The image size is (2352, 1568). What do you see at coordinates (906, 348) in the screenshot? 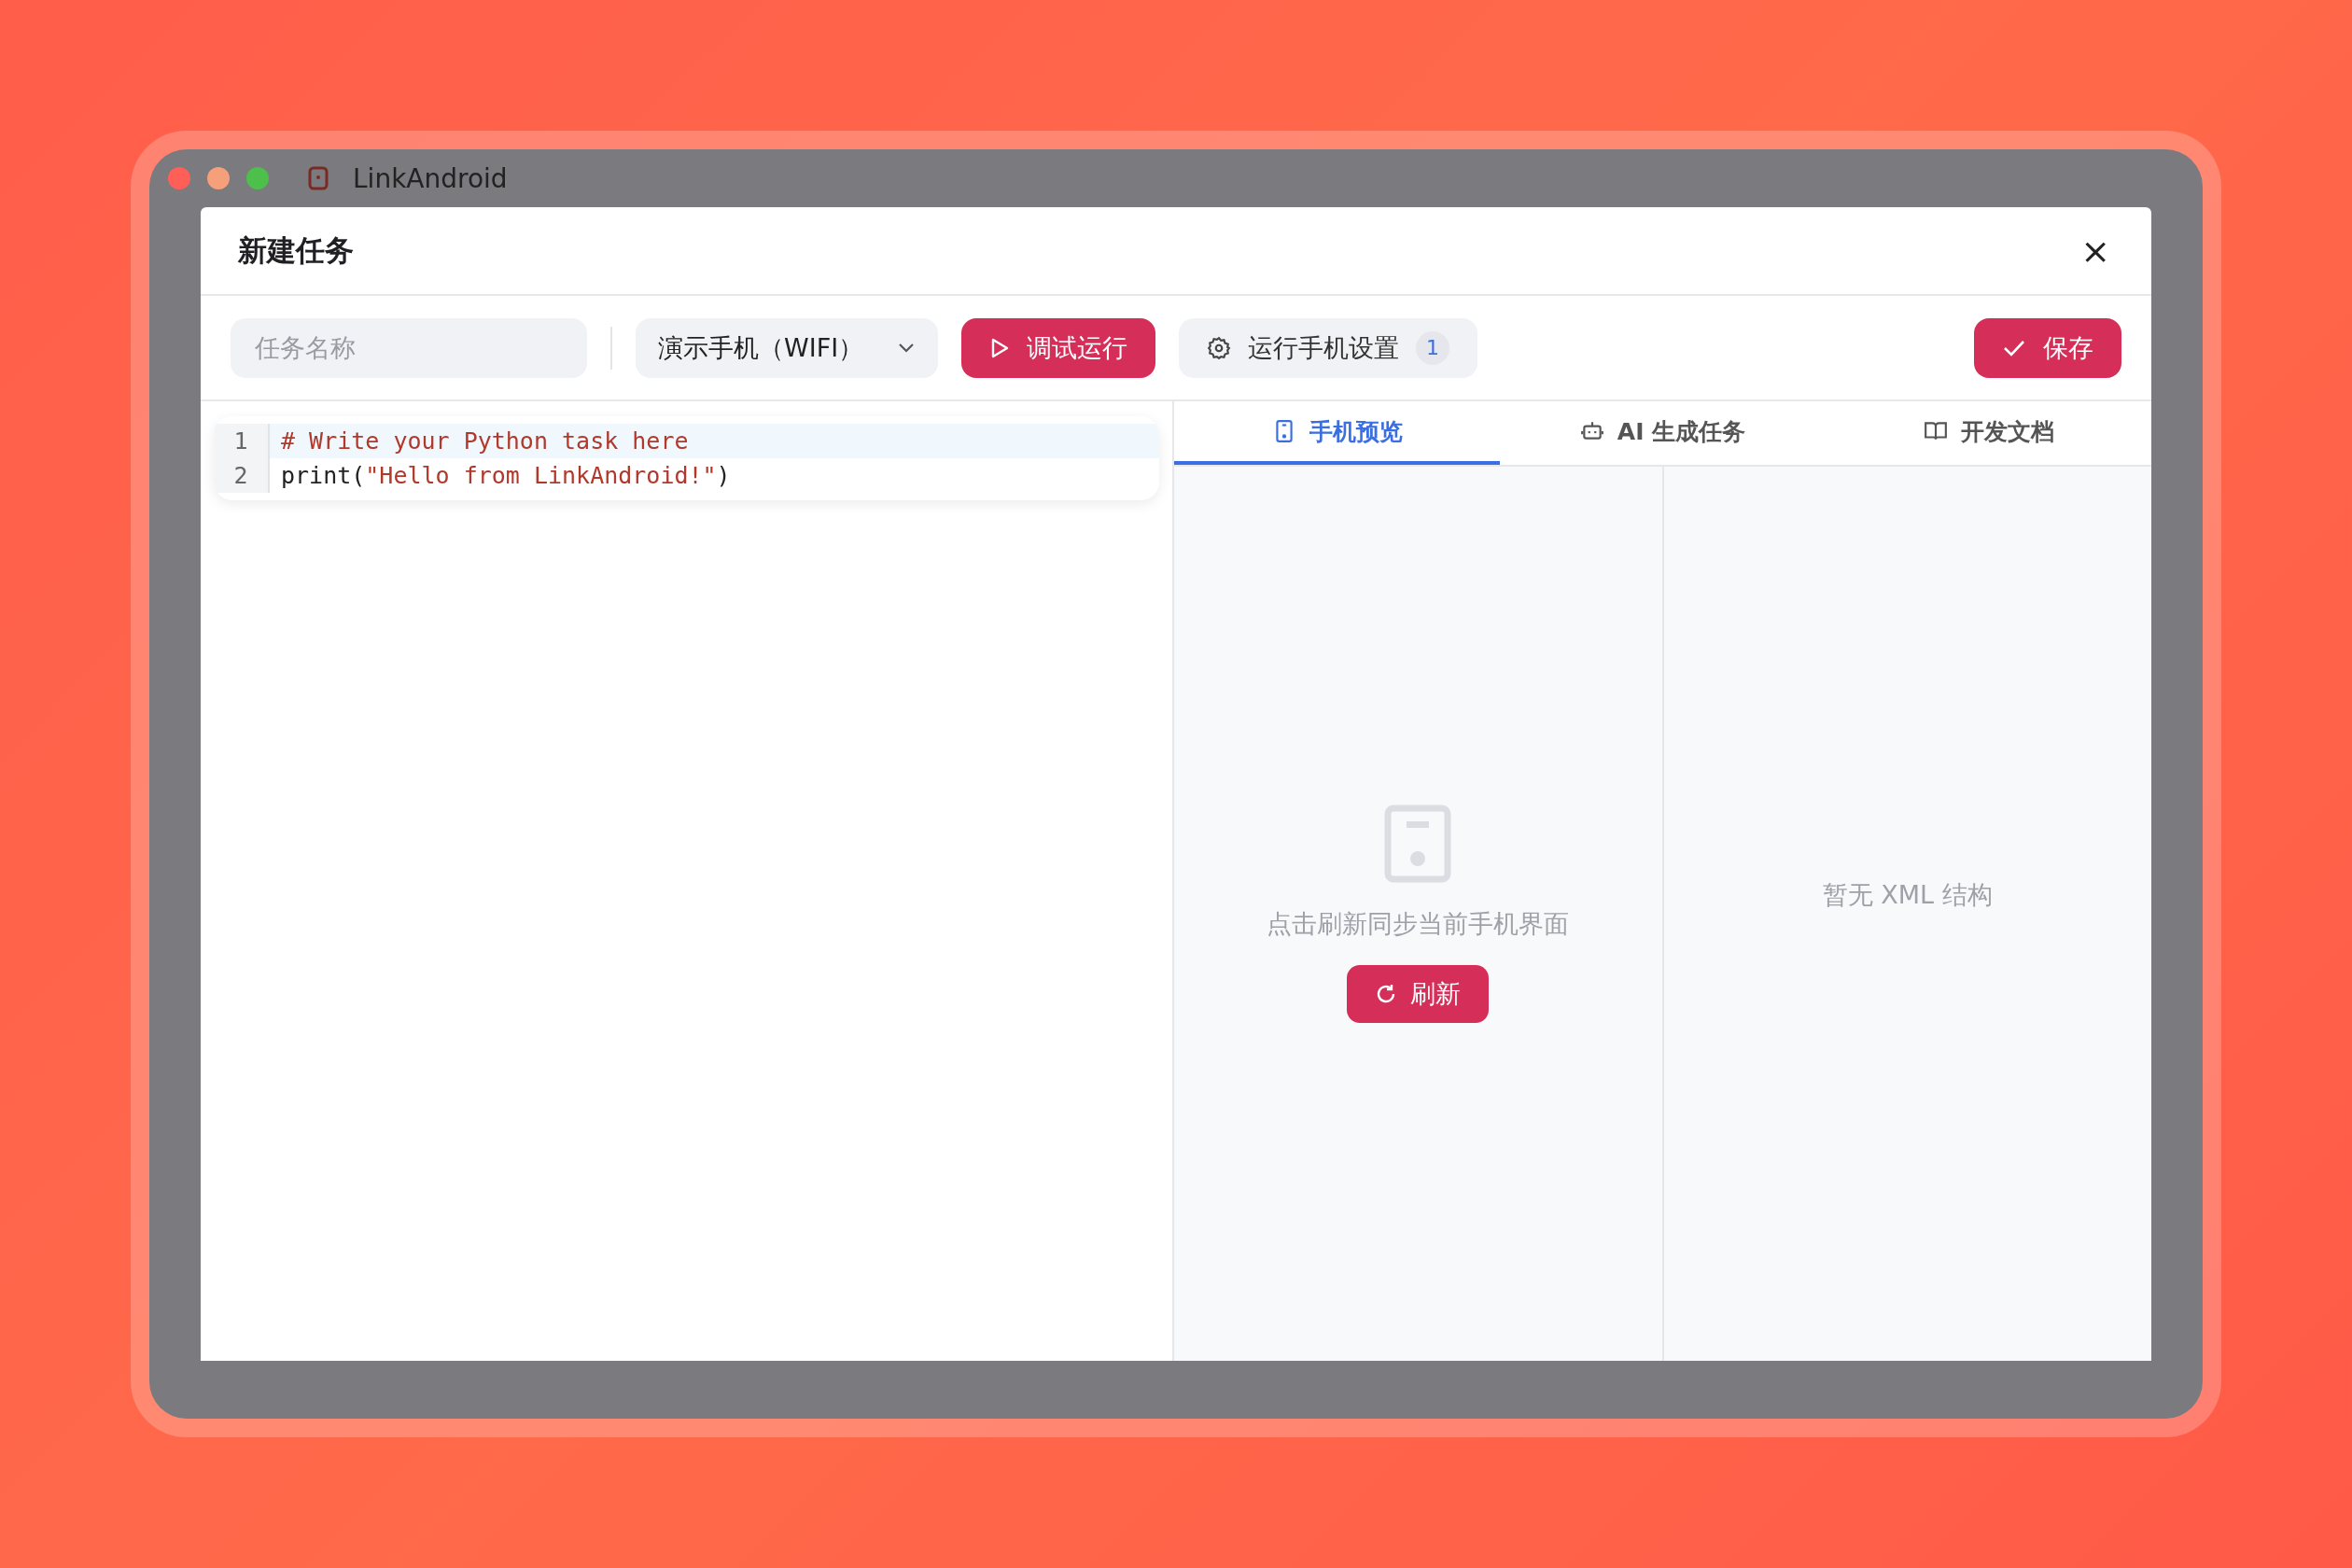
I see `chevron-down-icon` at bounding box center [906, 348].